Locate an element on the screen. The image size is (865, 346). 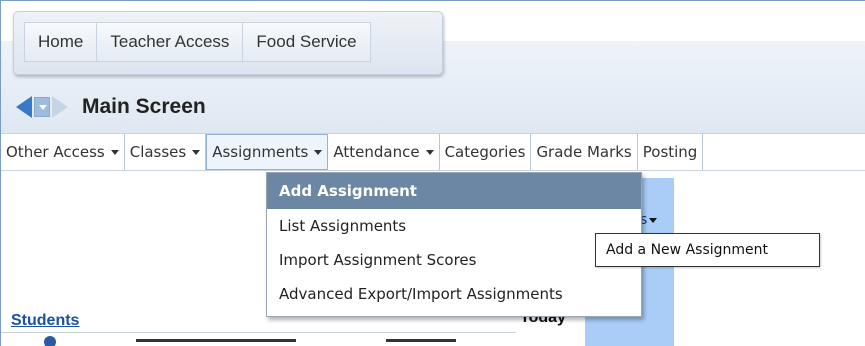
menu-posting: Posting is located at coordinates (671, 152).